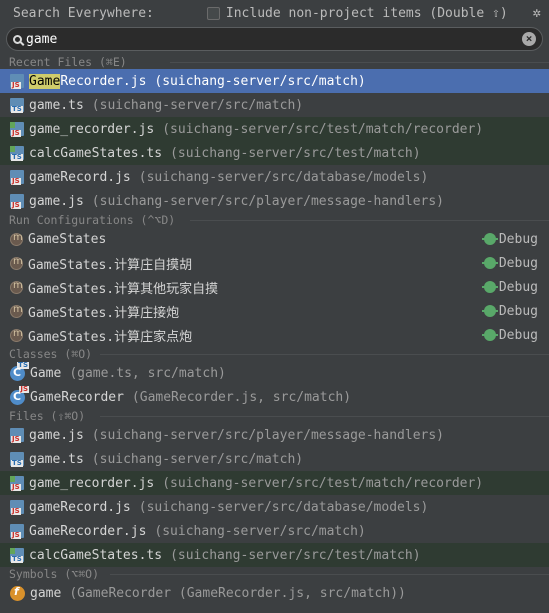 The width and height of the screenshot is (549, 613). What do you see at coordinates (274, 263) in the screenshot?
I see `list-item: GameStates.计算庄自摸胡 Debug` at bounding box center [274, 263].